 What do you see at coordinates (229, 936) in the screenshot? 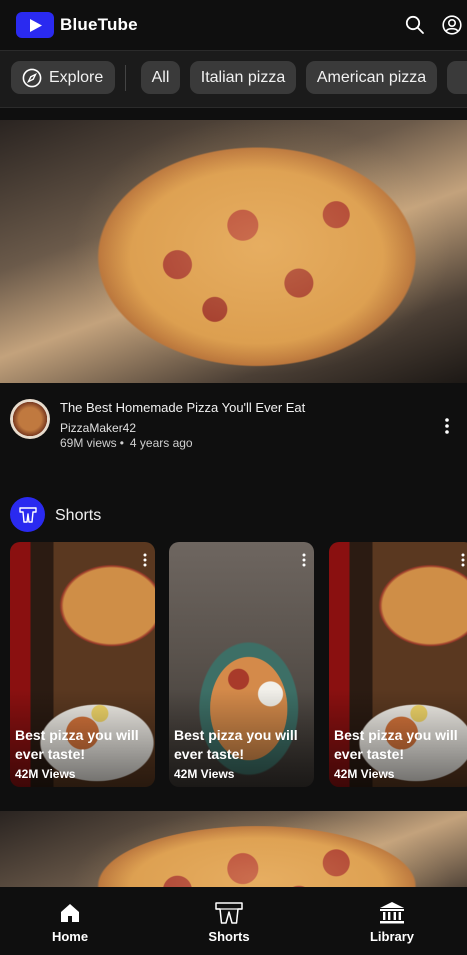
I see `nav-shorts-label: Shorts` at bounding box center [229, 936].